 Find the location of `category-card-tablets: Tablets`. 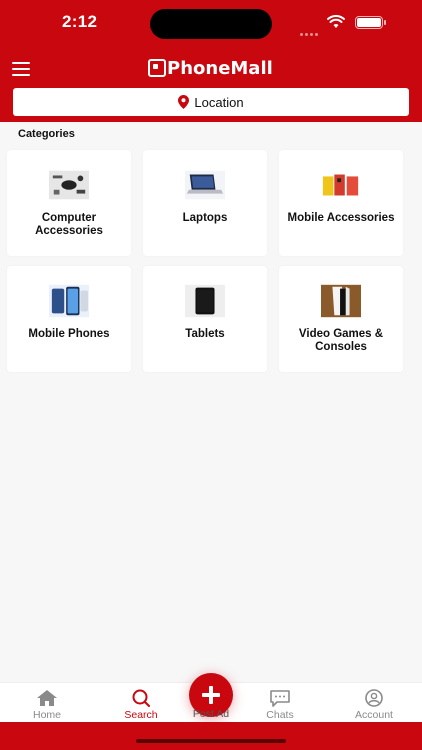

category-card-tablets: Tablets is located at coordinates (205, 319).